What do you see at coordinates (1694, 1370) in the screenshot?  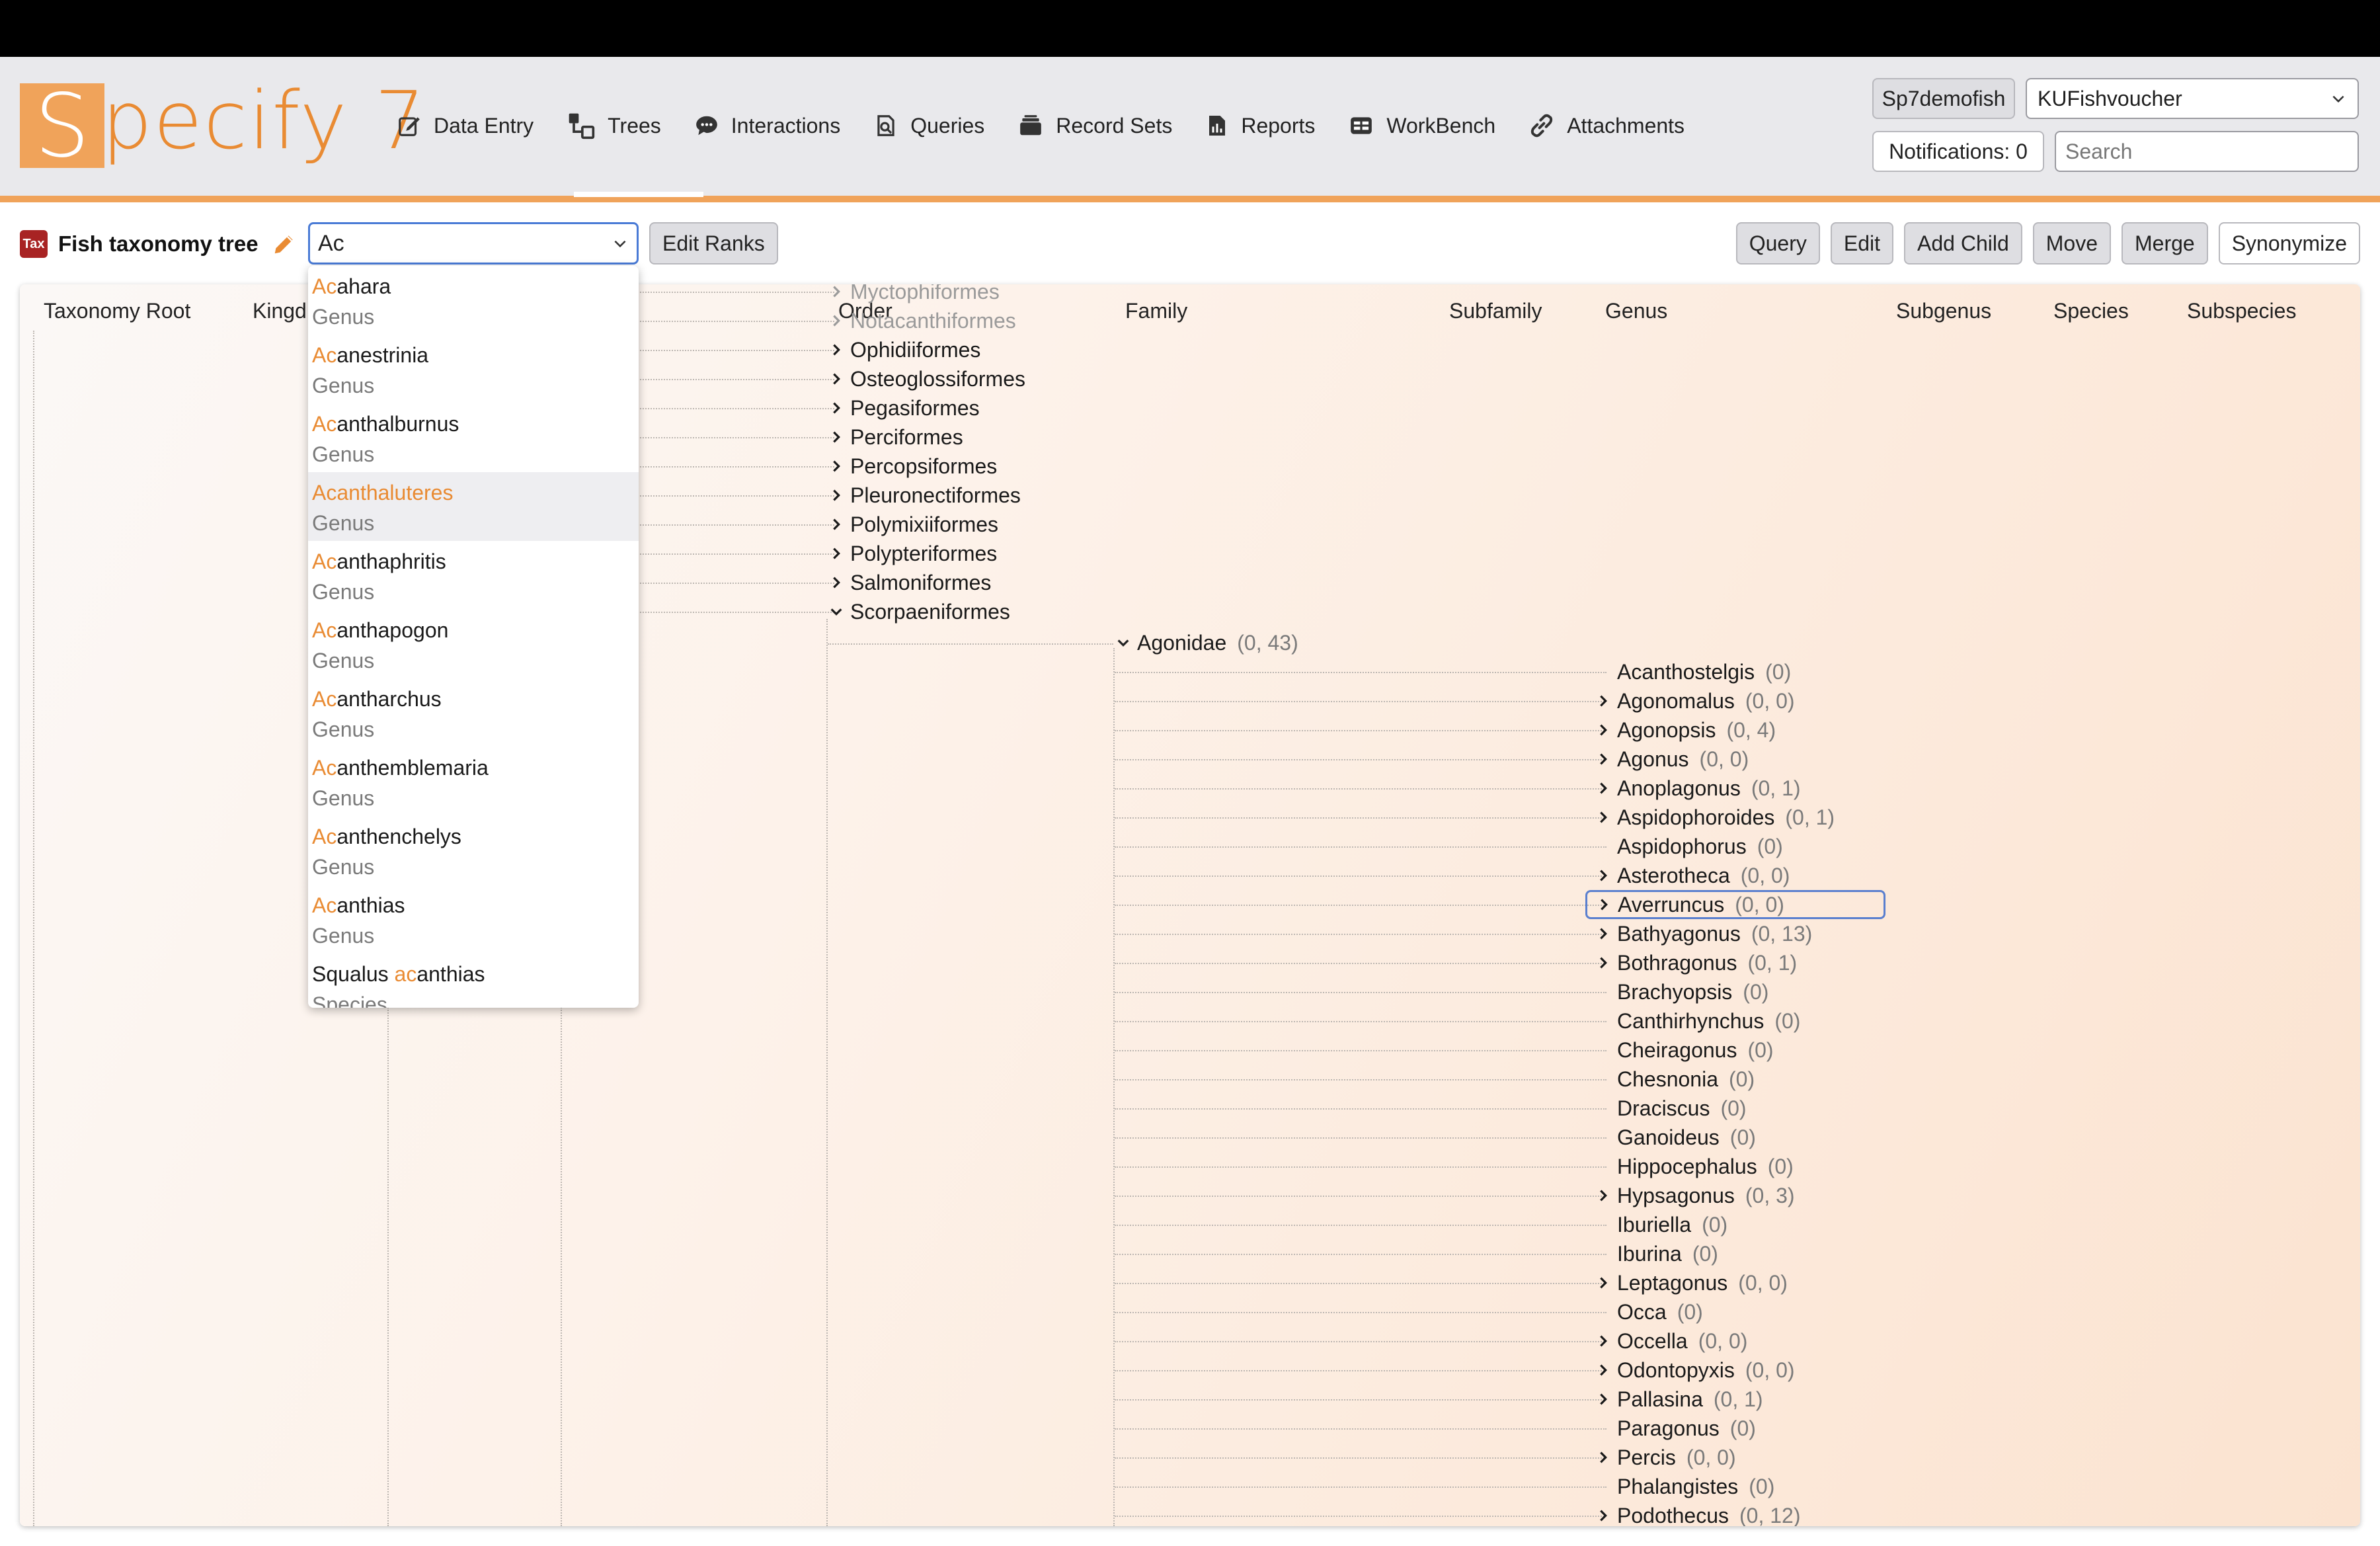 I see `tree-node-genus: Odontopyxis (0, 0)` at bounding box center [1694, 1370].